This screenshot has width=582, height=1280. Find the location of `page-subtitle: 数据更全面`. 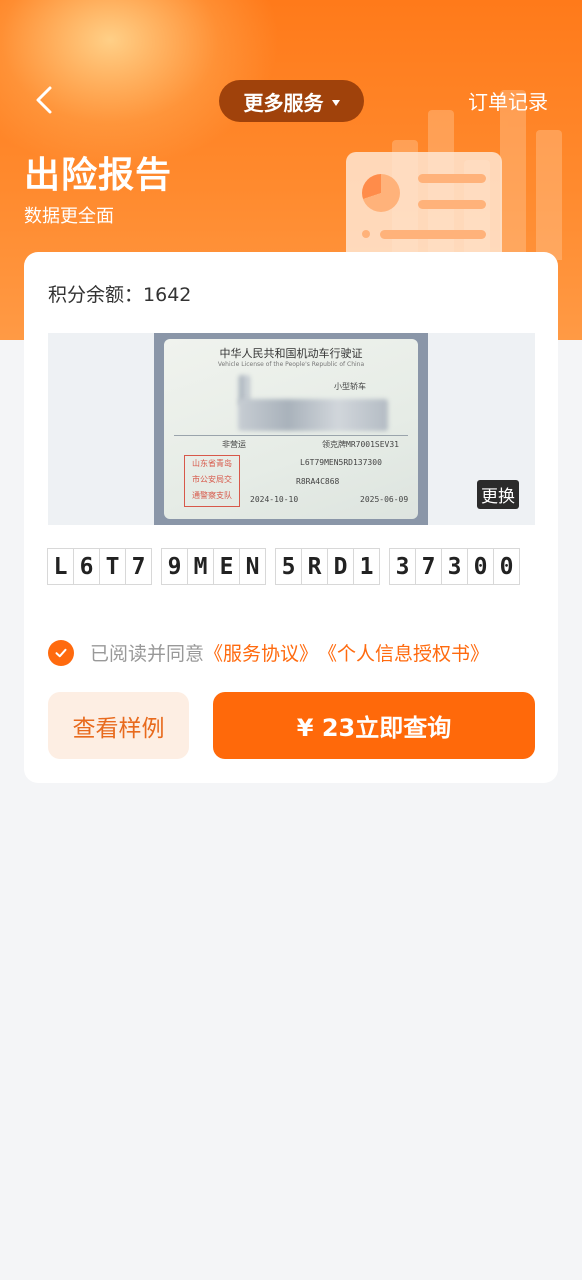

page-subtitle: 数据更全面 is located at coordinates (69, 216).